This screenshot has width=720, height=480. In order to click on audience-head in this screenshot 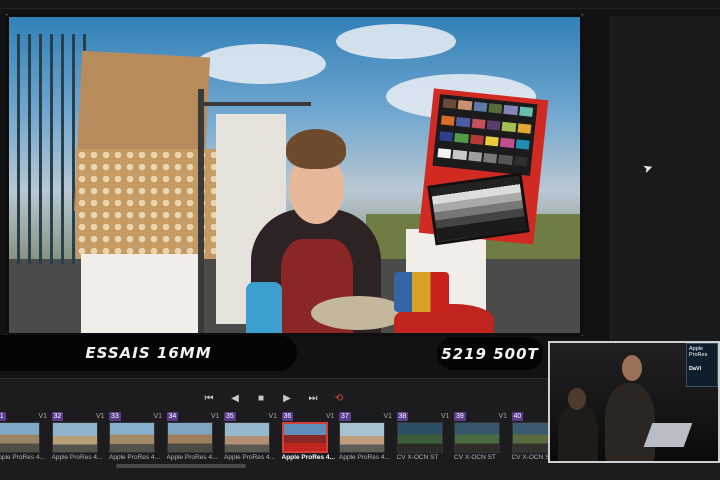, I will do `click(577, 399)`.